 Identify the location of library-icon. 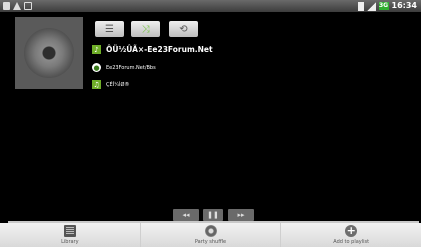
(69, 231).